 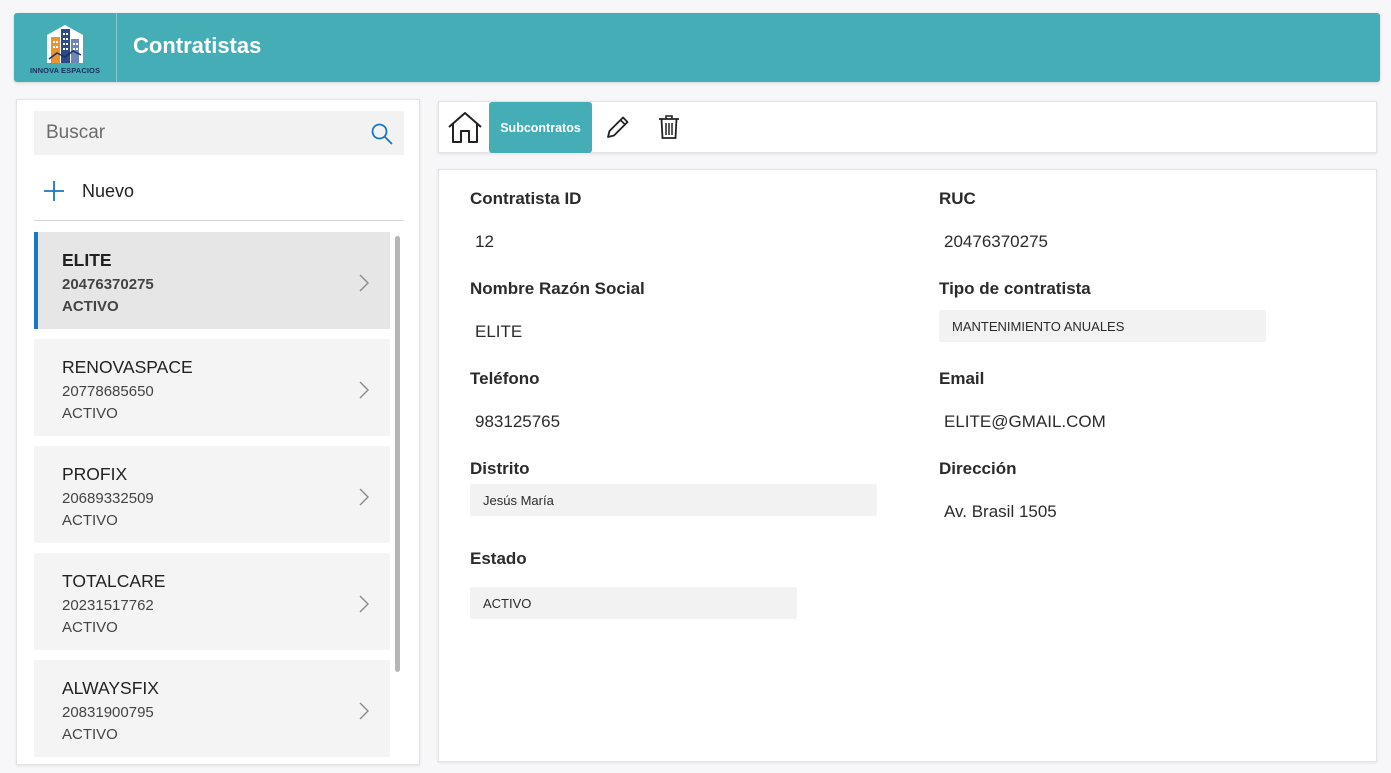 What do you see at coordinates (108, 605) in the screenshot?
I see `item-ruc: 20231517762` at bounding box center [108, 605].